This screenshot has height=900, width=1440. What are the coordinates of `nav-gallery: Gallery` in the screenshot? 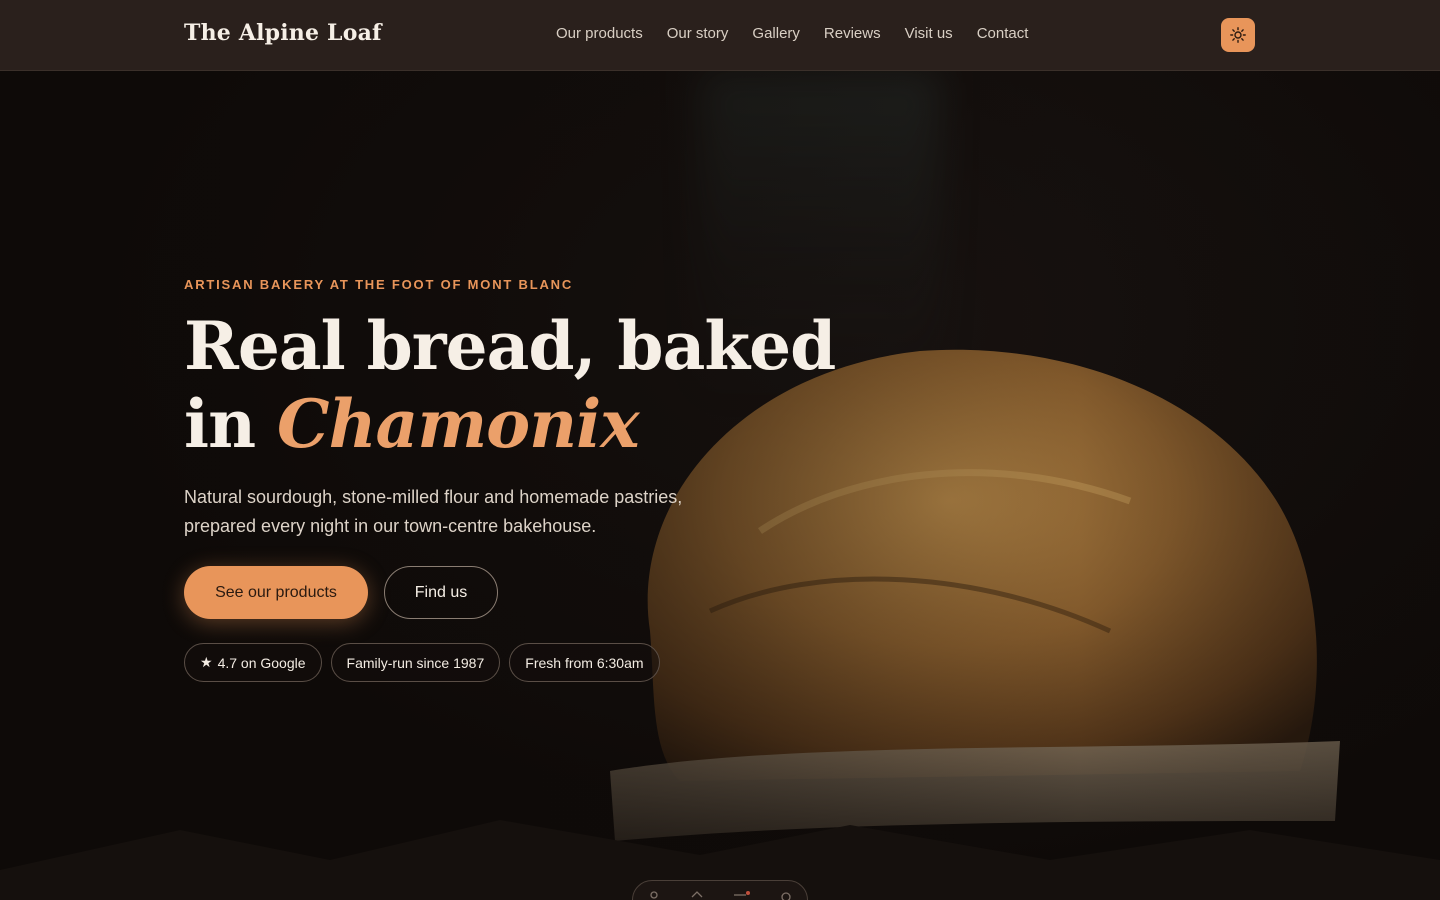 It's located at (776, 33).